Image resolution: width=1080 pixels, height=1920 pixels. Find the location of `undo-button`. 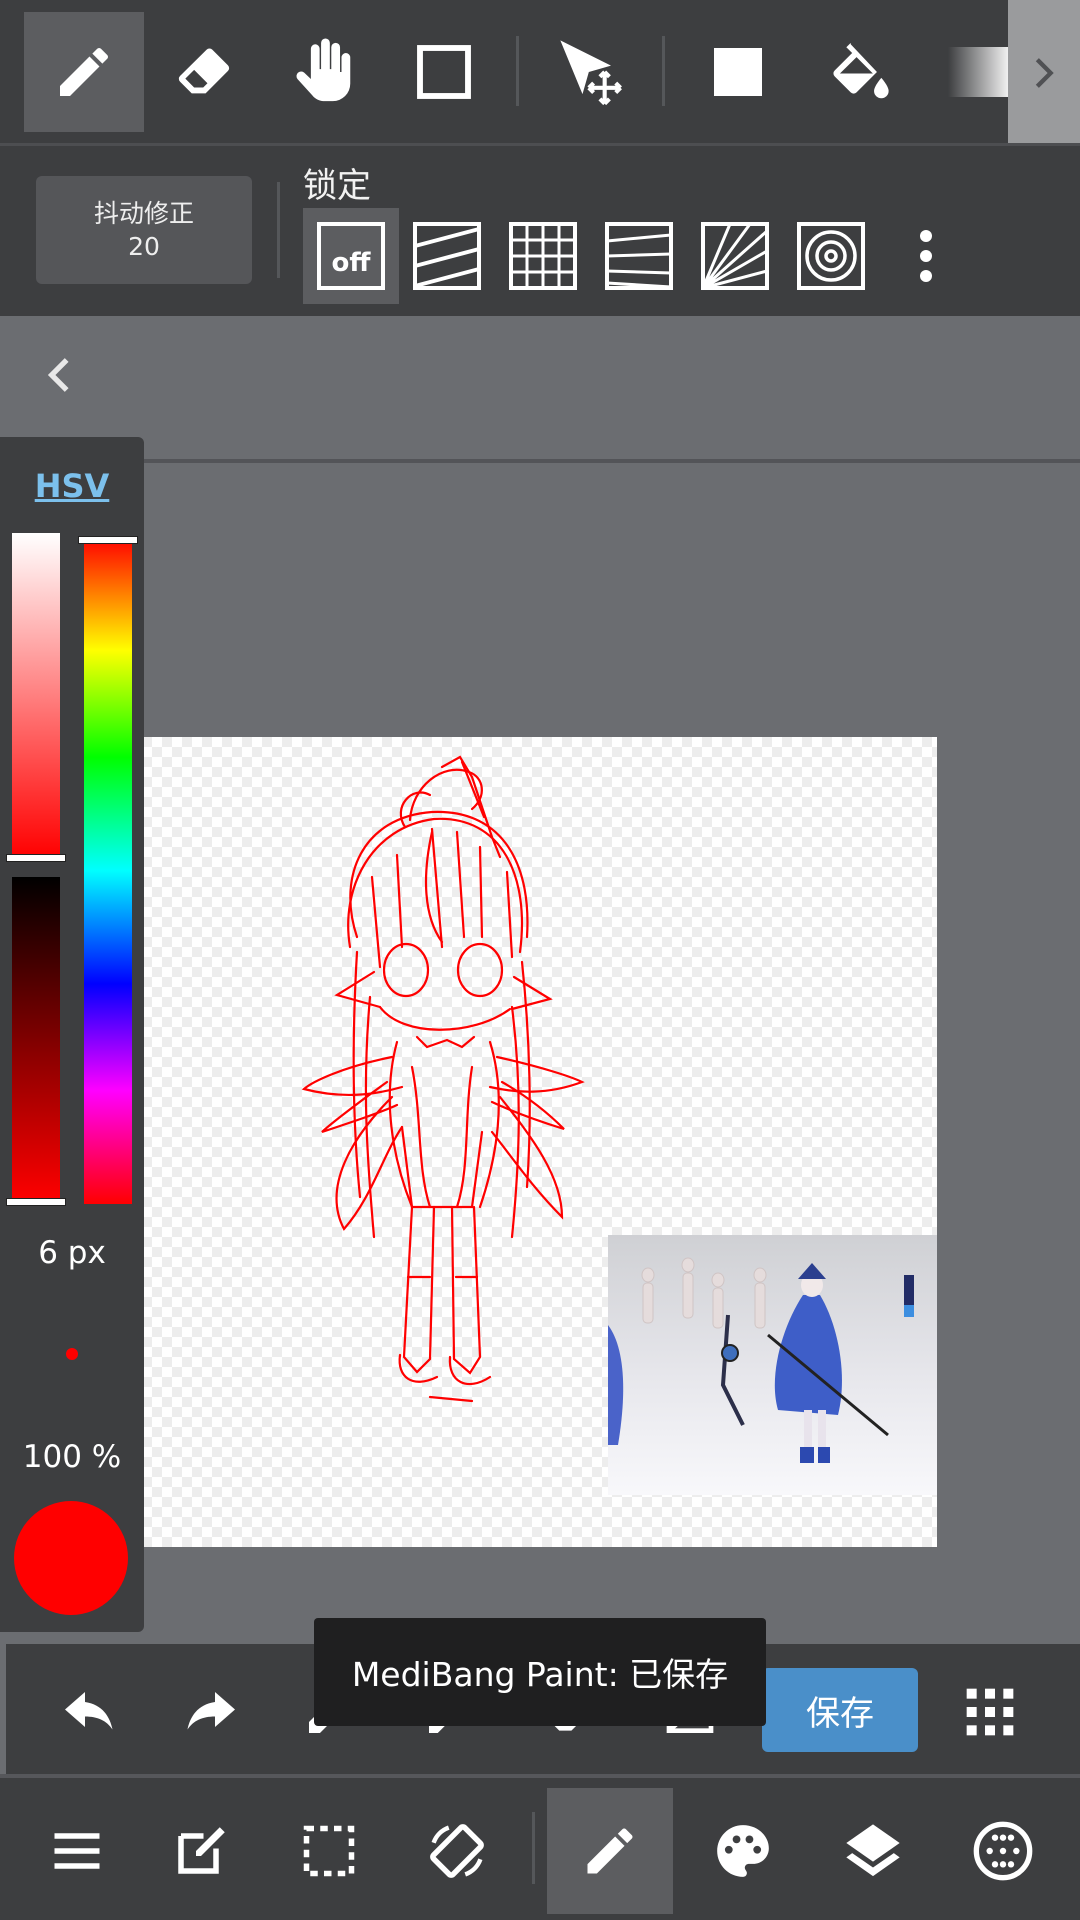

undo-button is located at coordinates (90, 1712).